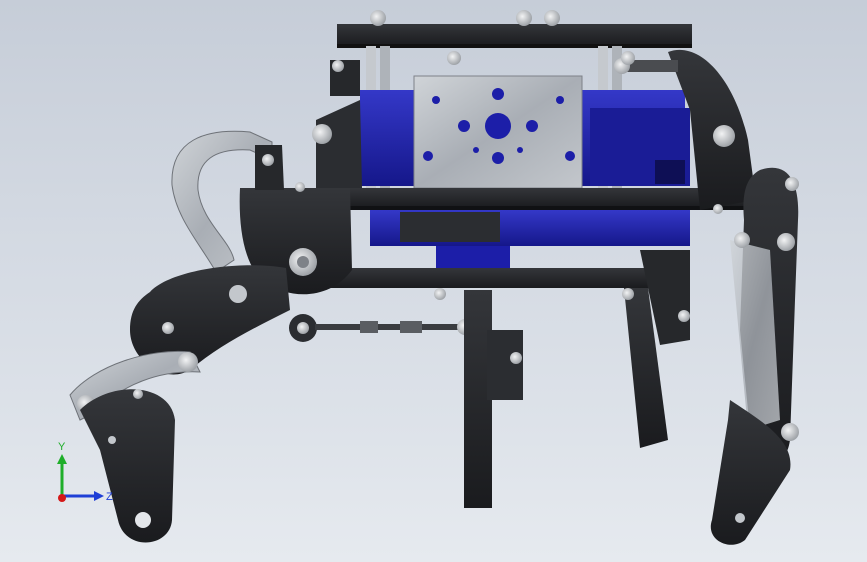 The image size is (867, 562). What do you see at coordinates (381, 328) in the screenshot?
I see `push-rod-linkage` at bounding box center [381, 328].